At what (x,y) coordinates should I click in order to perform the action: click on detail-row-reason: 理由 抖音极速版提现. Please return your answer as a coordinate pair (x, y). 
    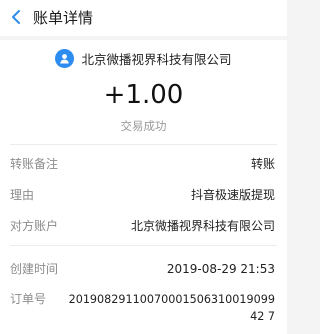
    Looking at the image, I should click on (142, 195).